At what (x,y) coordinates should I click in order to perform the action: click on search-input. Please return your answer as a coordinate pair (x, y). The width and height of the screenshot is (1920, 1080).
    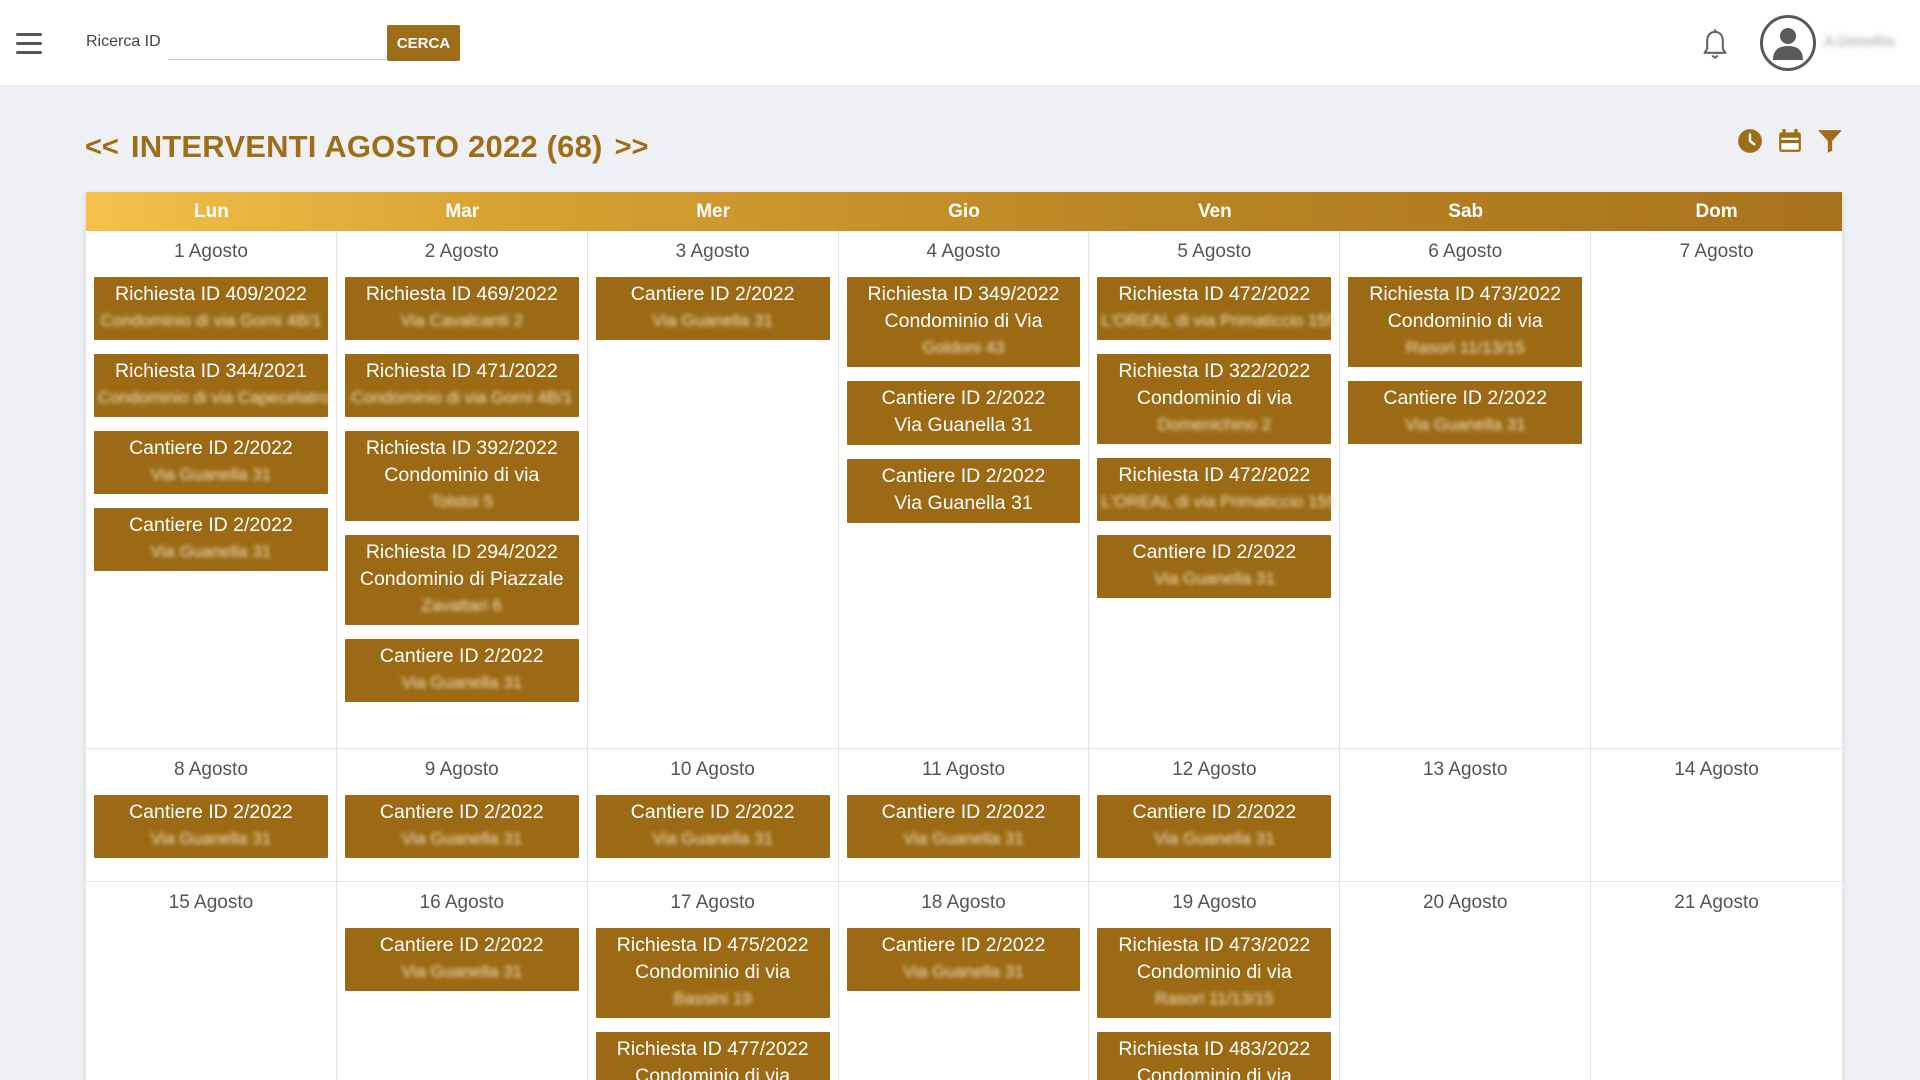
    Looking at the image, I should click on (277, 43).